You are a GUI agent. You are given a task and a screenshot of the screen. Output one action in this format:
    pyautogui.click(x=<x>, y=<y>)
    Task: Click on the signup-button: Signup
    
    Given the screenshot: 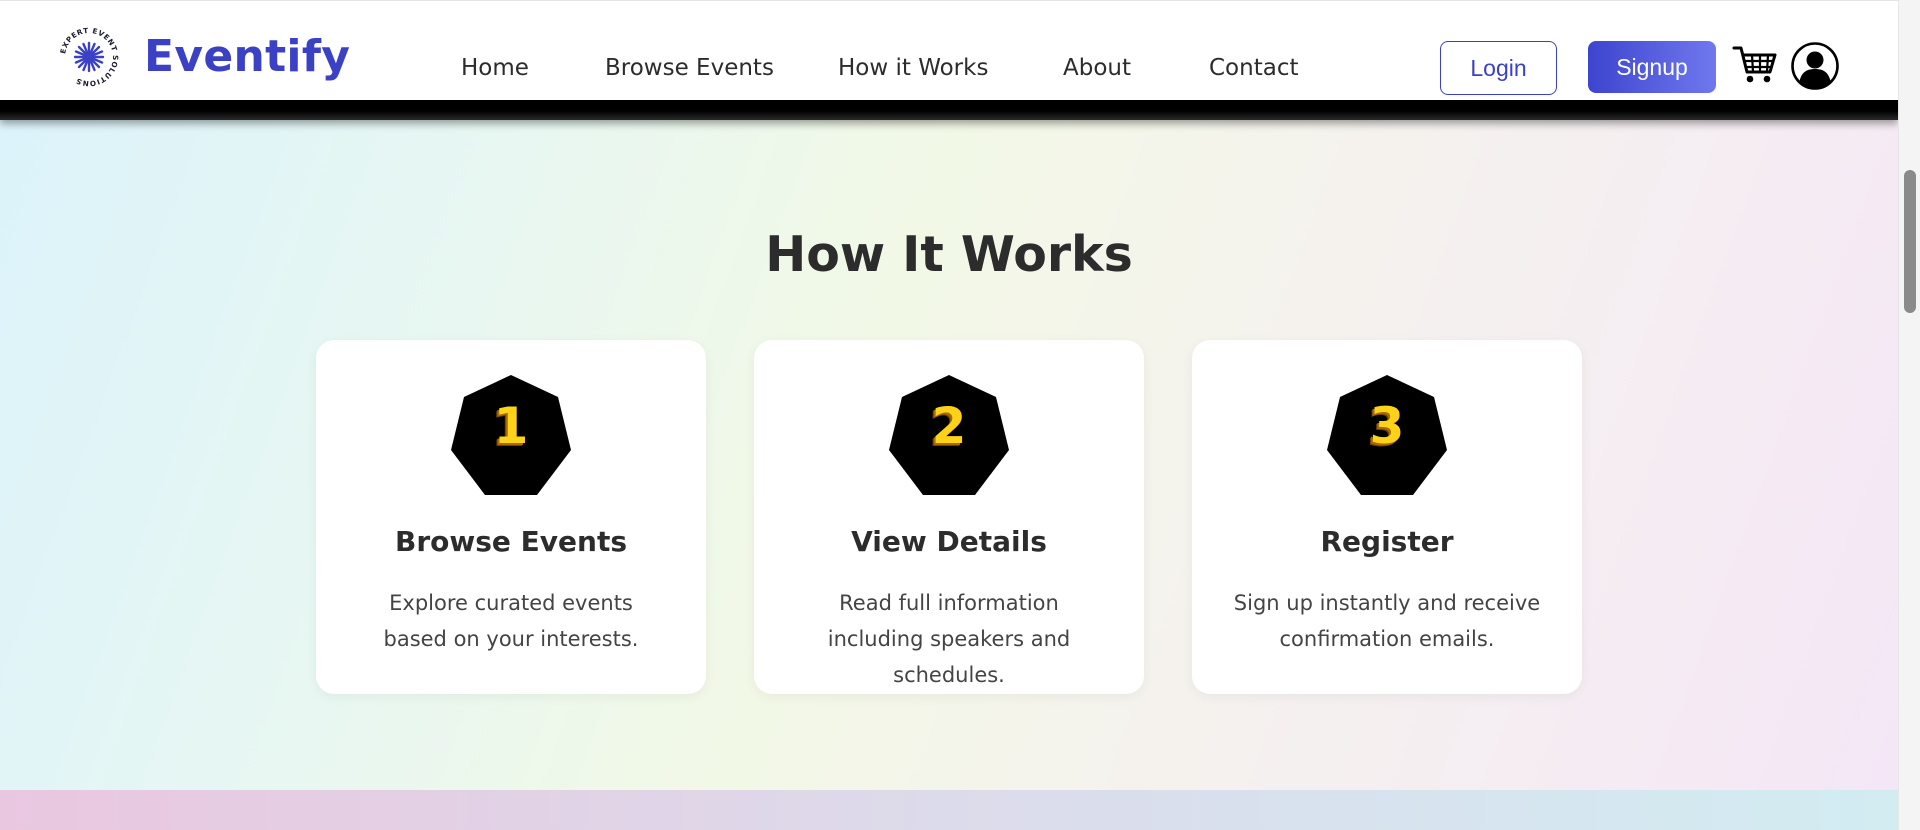 What is the action you would take?
    pyautogui.click(x=1652, y=67)
    